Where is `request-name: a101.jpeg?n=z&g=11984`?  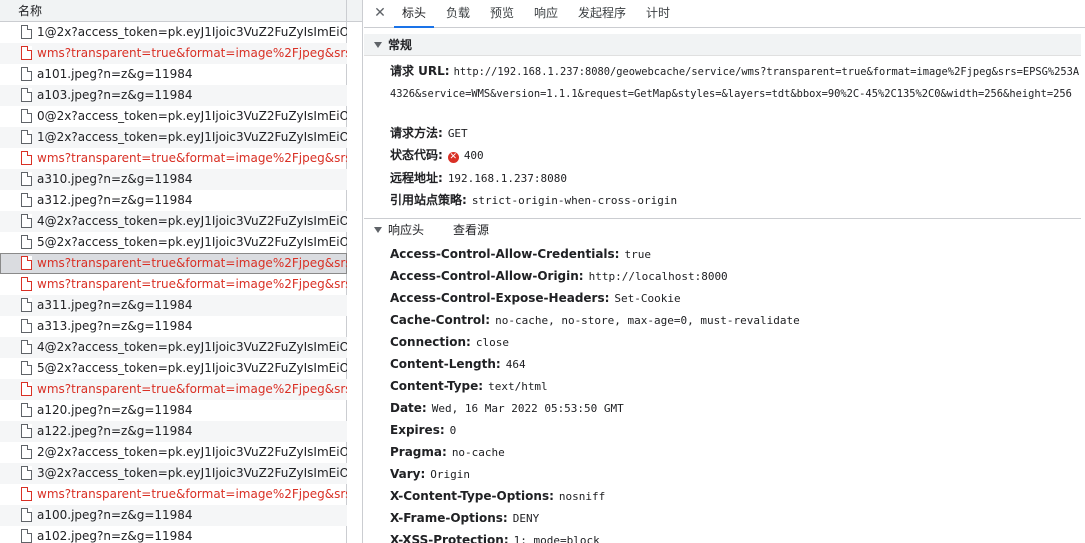
request-name: a101.jpeg?n=z&g=11984 is located at coordinates (115, 74).